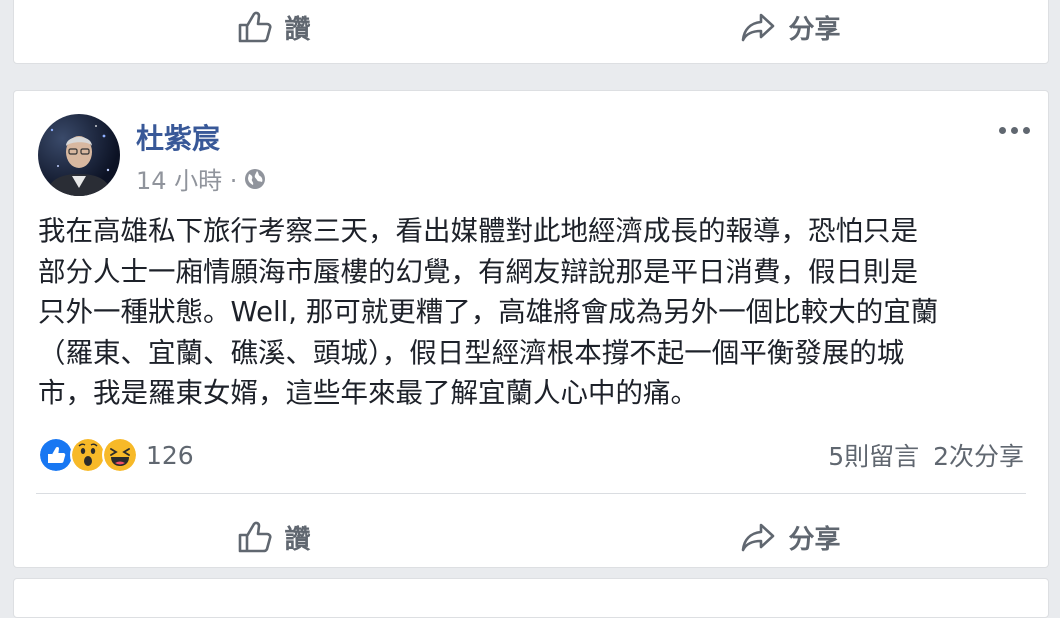 This screenshot has width=1060, height=618. I want to click on next-post-card, so click(531, 598).